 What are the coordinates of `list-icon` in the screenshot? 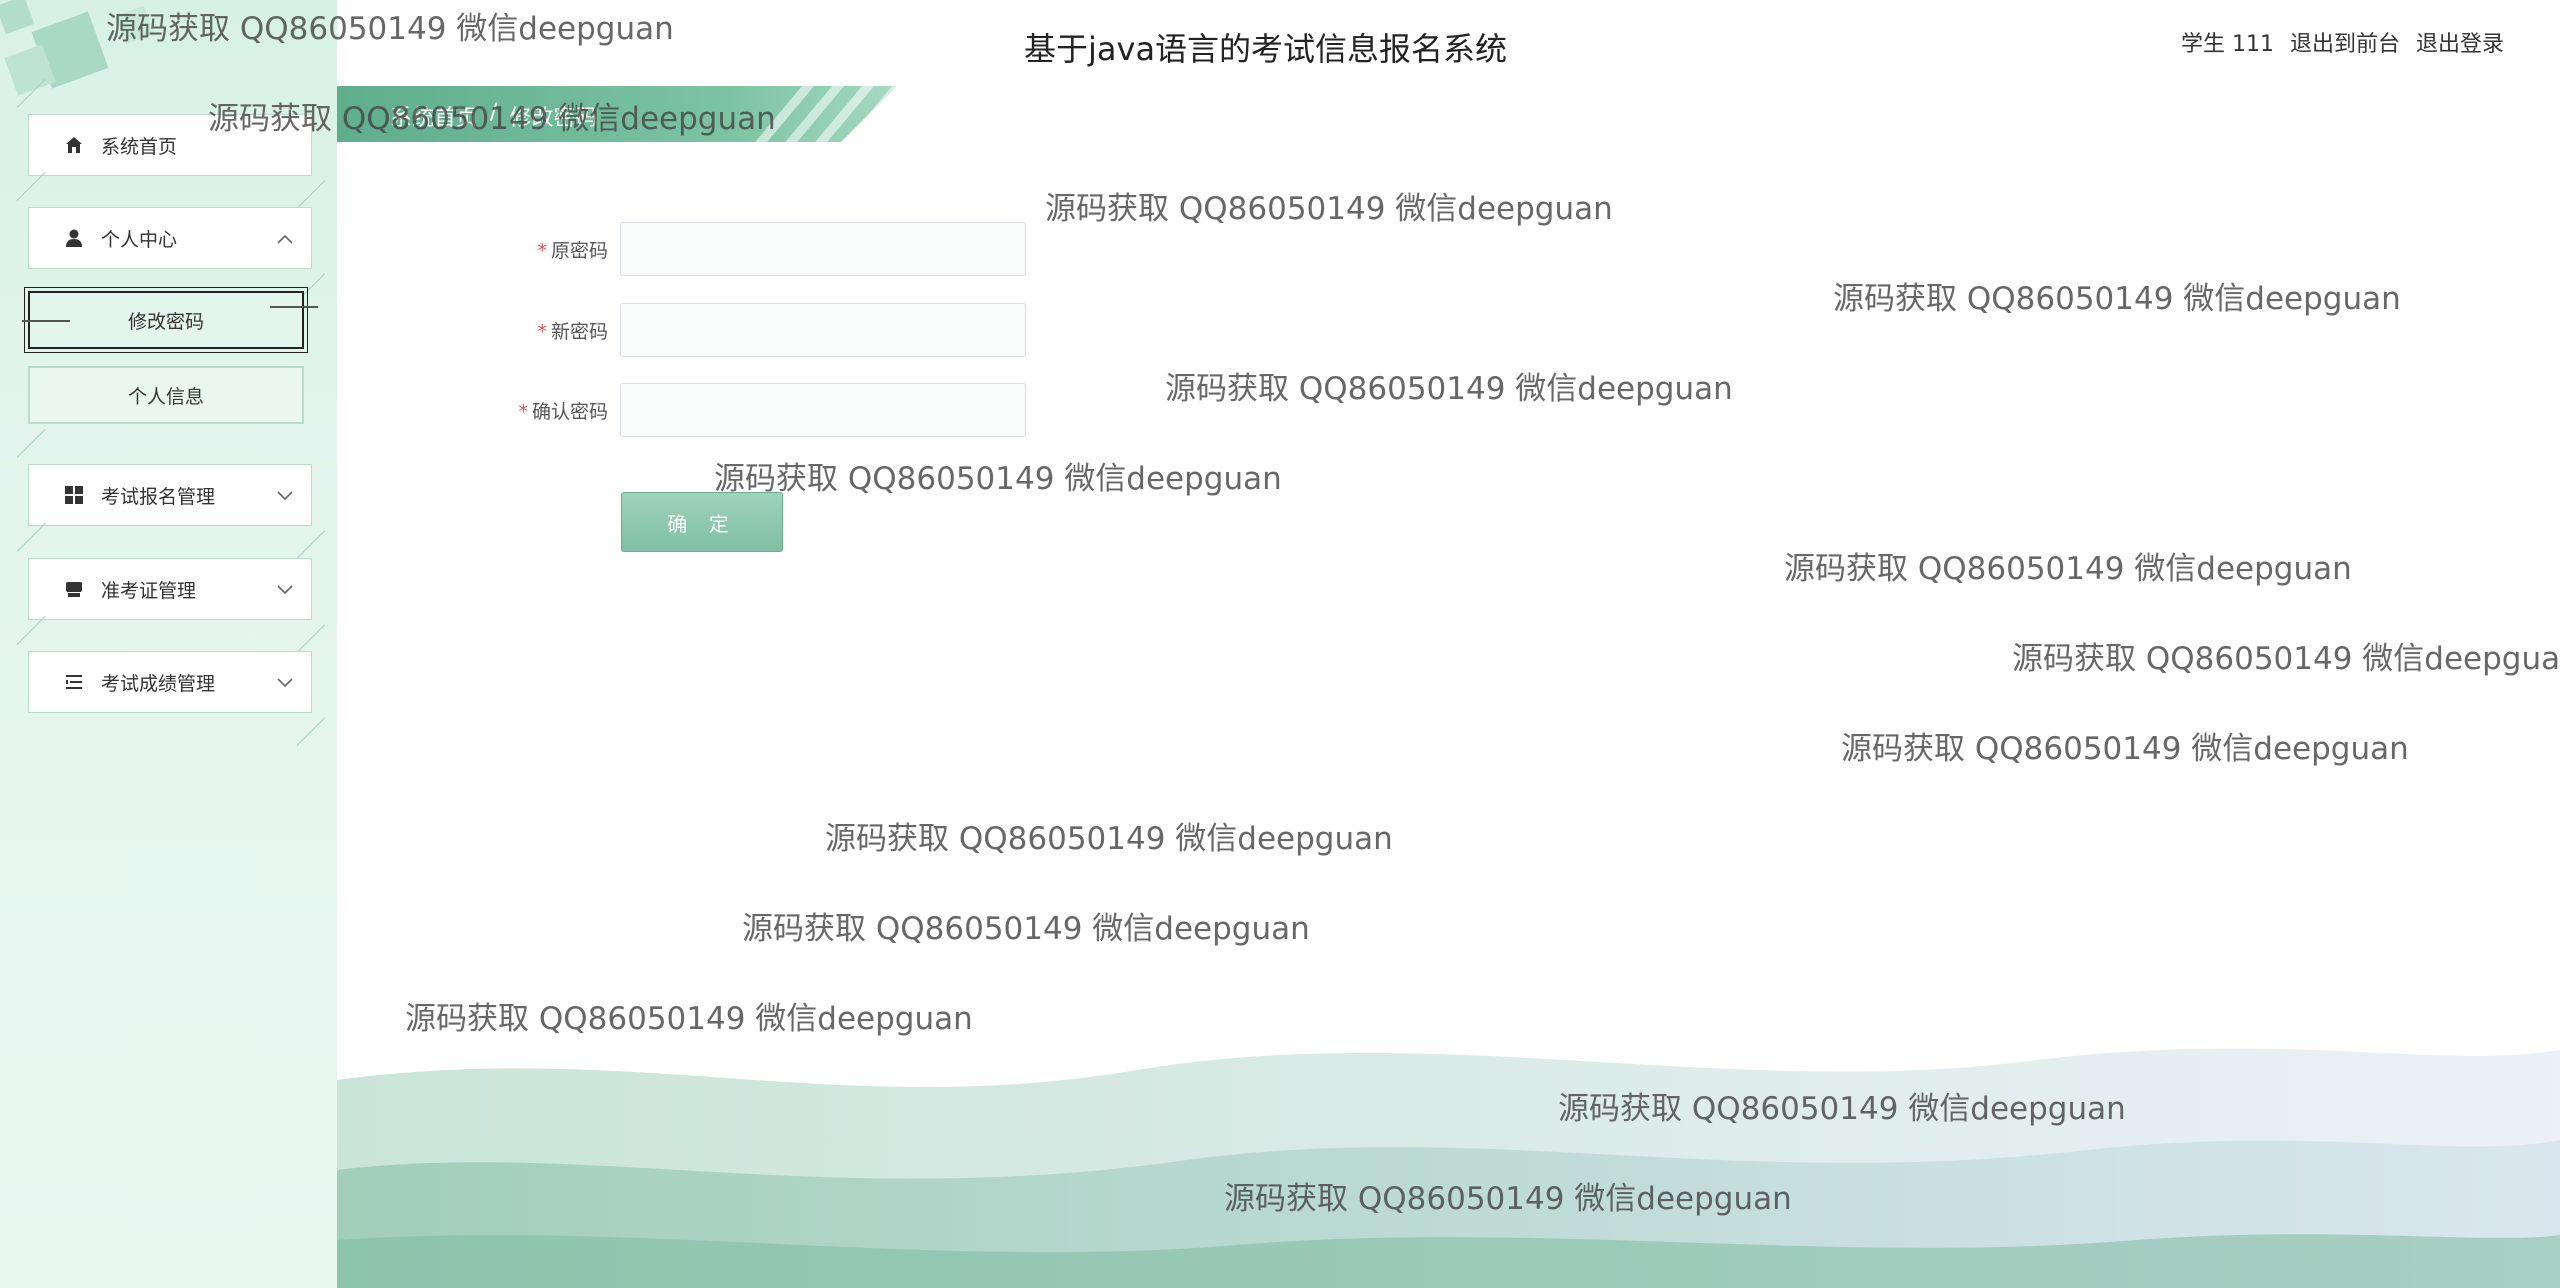 It's located at (74, 682).